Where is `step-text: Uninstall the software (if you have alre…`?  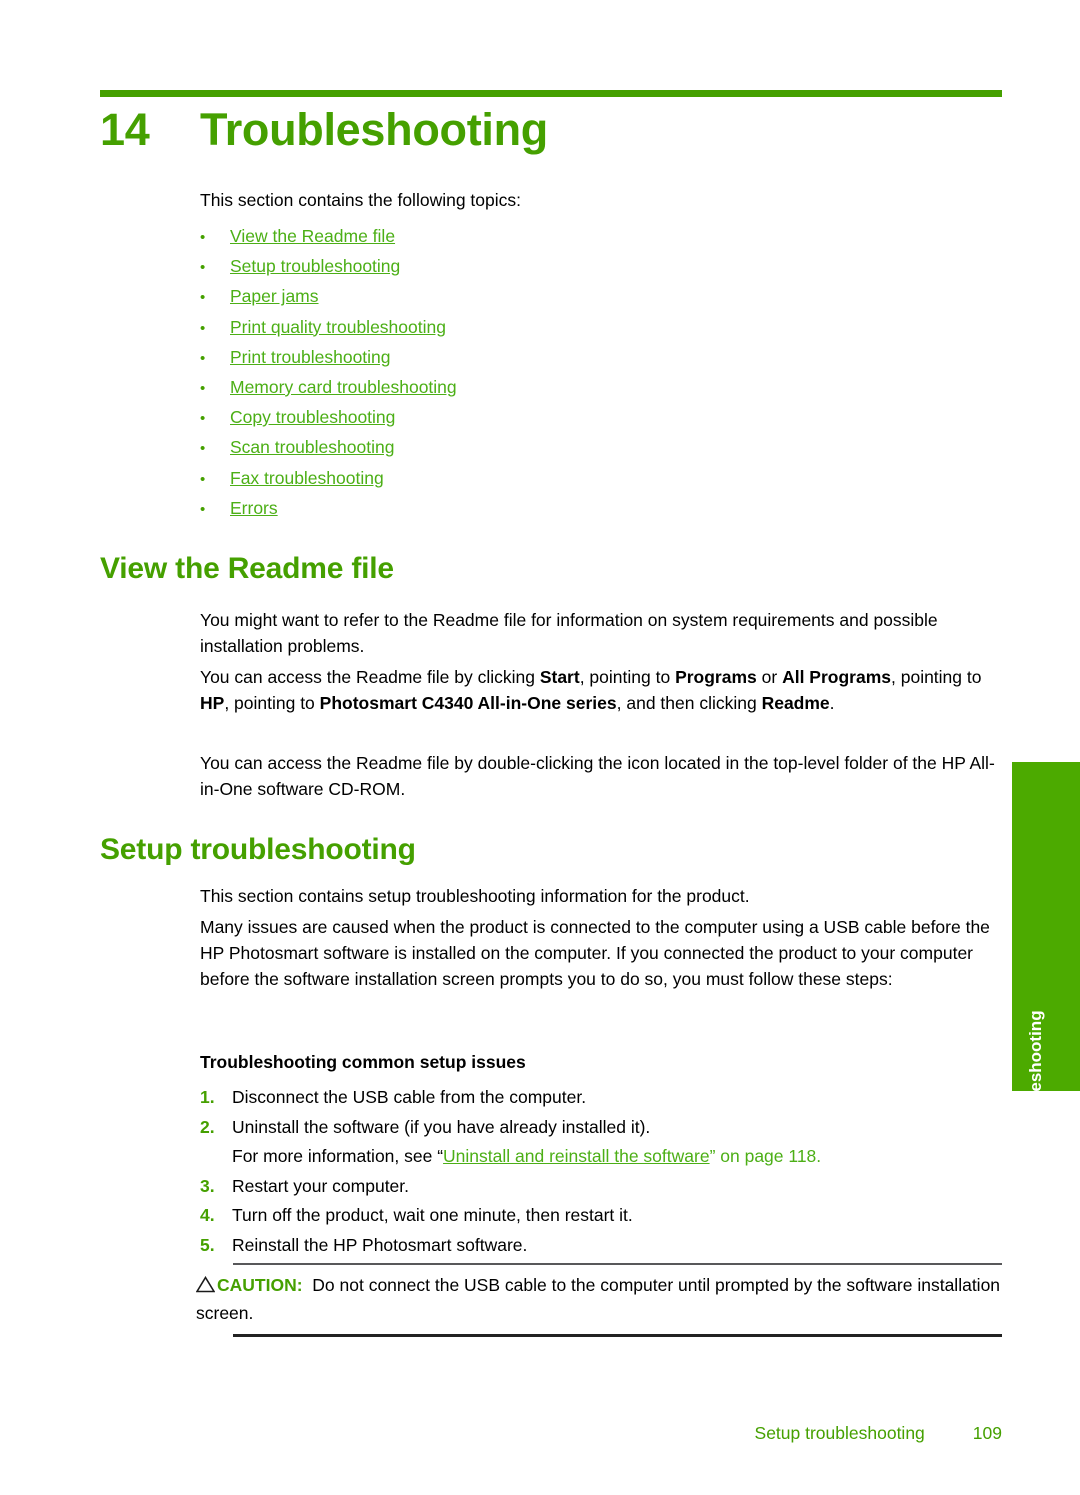 step-text: Uninstall the software (if you have alre… is located at coordinates (441, 1126).